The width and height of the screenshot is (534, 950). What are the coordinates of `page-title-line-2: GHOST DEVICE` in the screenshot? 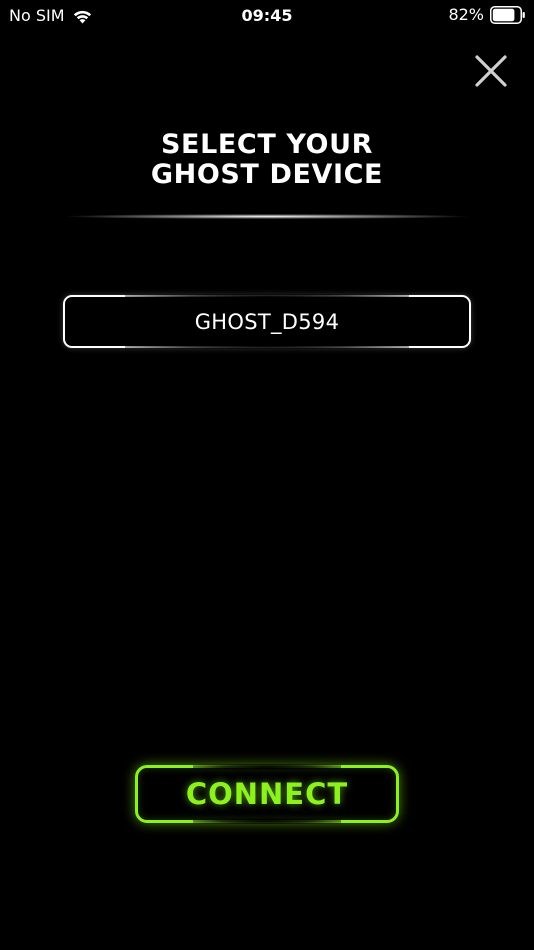 It's located at (267, 174).